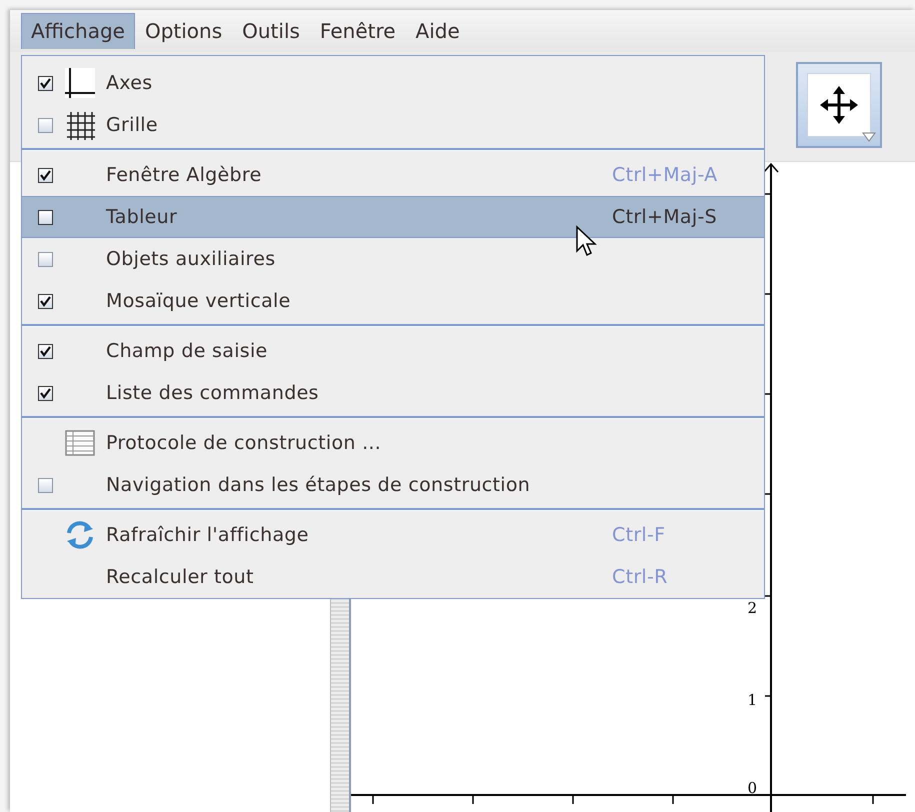 The width and height of the screenshot is (915, 812). I want to click on menu-item-label: Liste des commandes, so click(213, 393).